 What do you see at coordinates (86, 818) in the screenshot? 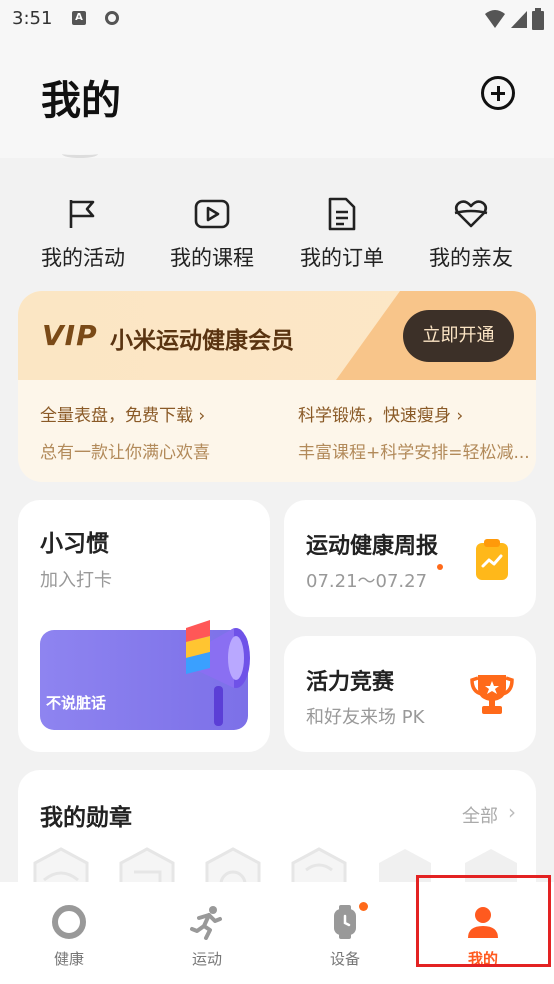
I see `medals-title: 我的勋章` at bounding box center [86, 818].